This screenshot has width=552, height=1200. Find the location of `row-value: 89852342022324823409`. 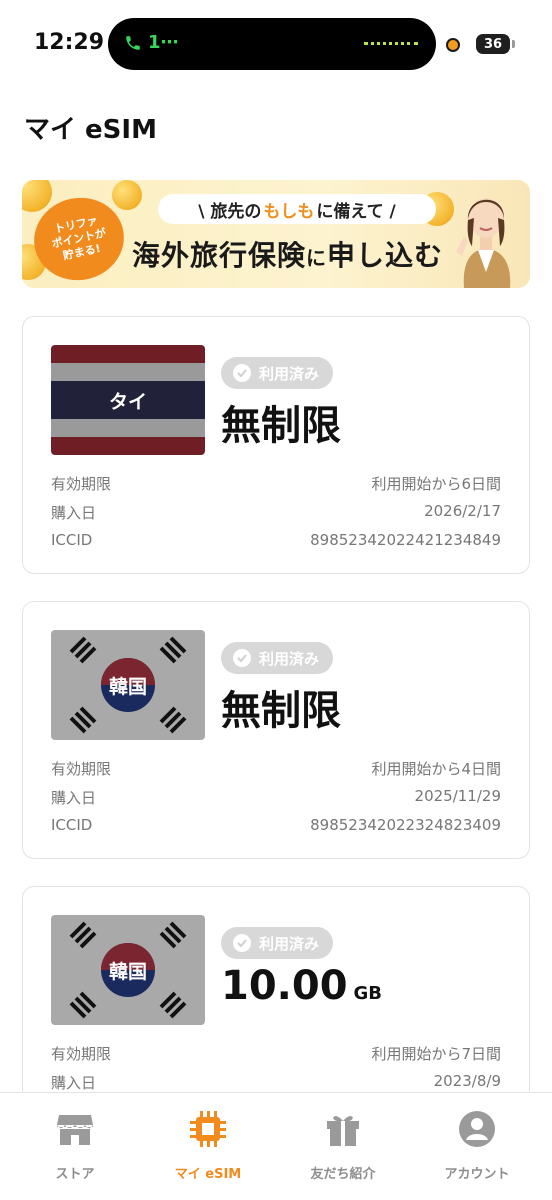

row-value: 89852342022324823409 is located at coordinates (405, 825).